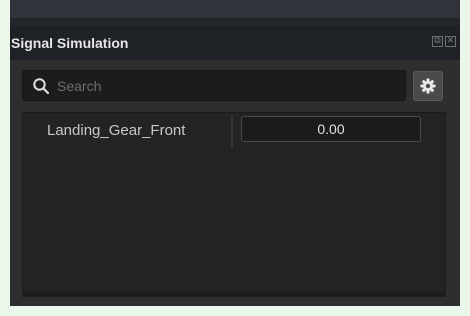 The height and width of the screenshot is (316, 470). I want to click on search-box, so click(214, 85).